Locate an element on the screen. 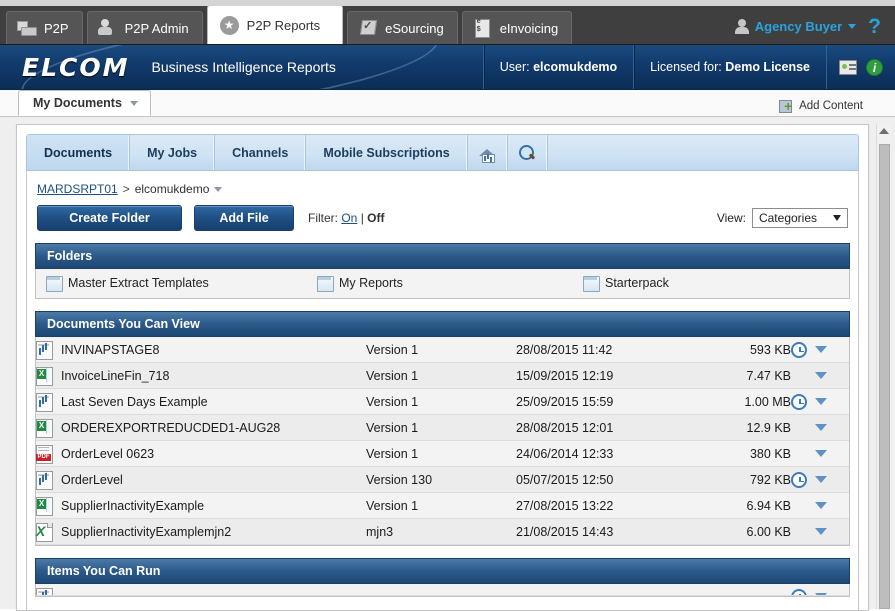  document-name: SupplierInactivityExamplemjn2 is located at coordinates (146, 532).